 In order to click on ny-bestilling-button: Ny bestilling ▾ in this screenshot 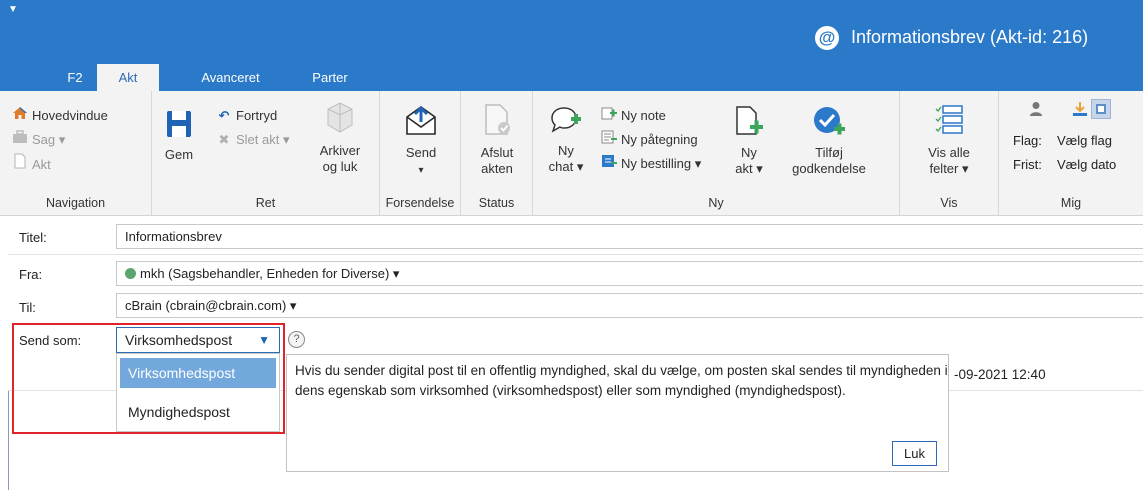, I will do `click(651, 164)`.